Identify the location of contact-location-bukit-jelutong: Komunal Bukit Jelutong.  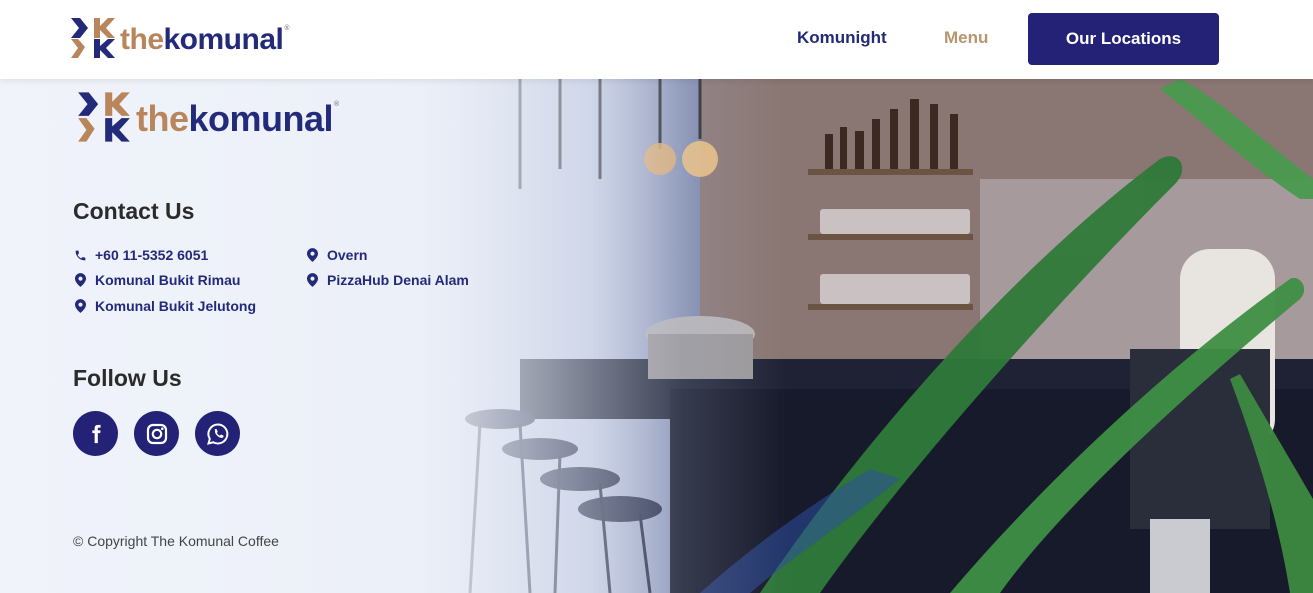
(164, 306).